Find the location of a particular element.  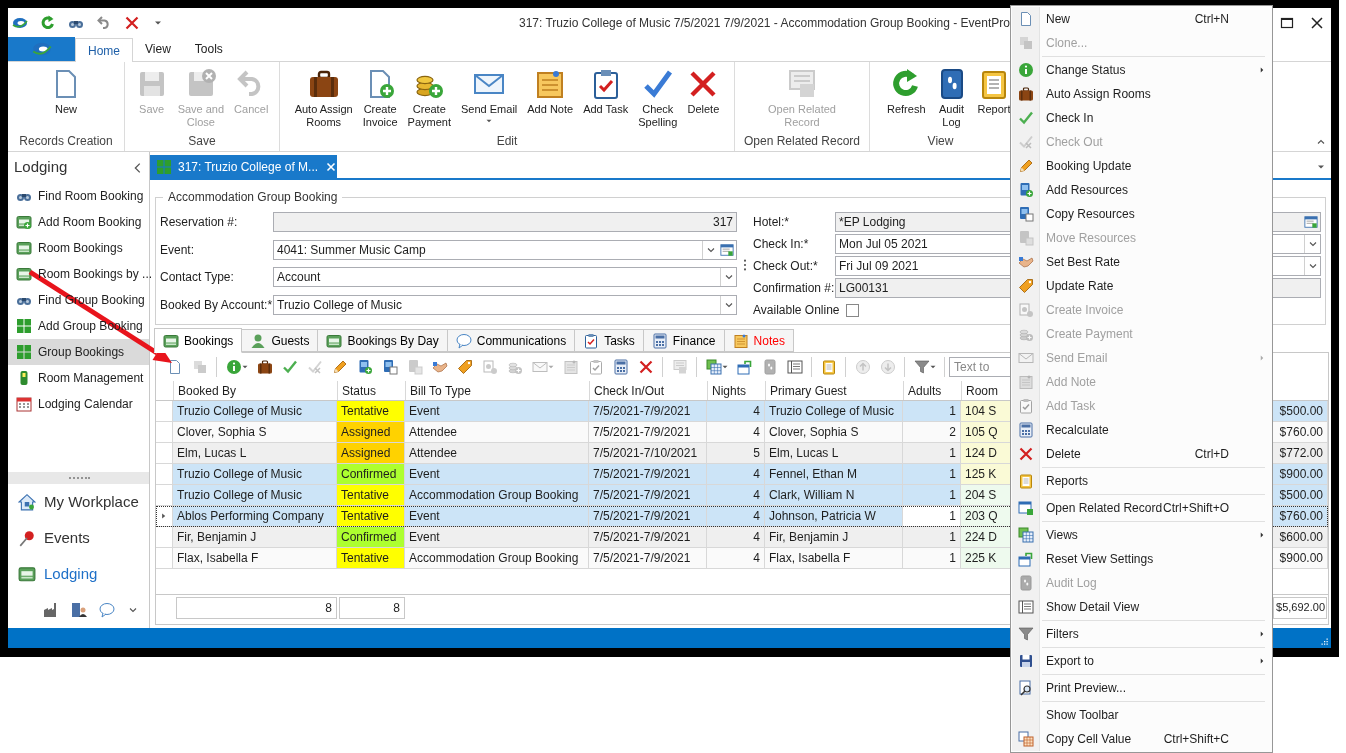

field-label: Check In:* is located at coordinates (781, 244).